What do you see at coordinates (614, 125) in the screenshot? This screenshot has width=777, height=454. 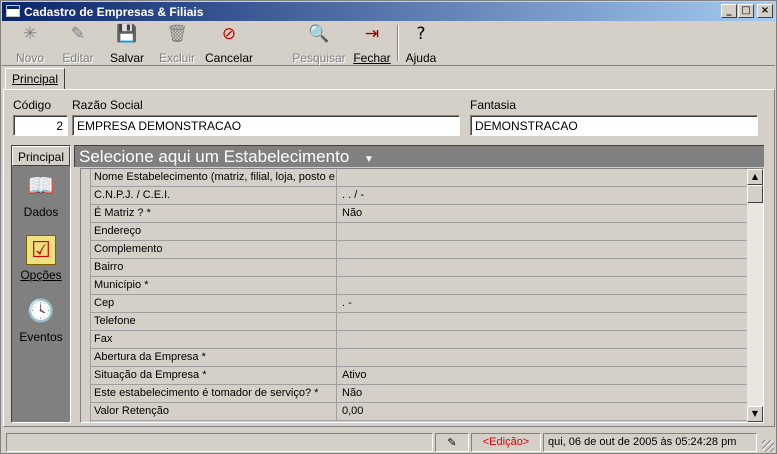 I see `fantasia-field: DEMONSTRACAO` at bounding box center [614, 125].